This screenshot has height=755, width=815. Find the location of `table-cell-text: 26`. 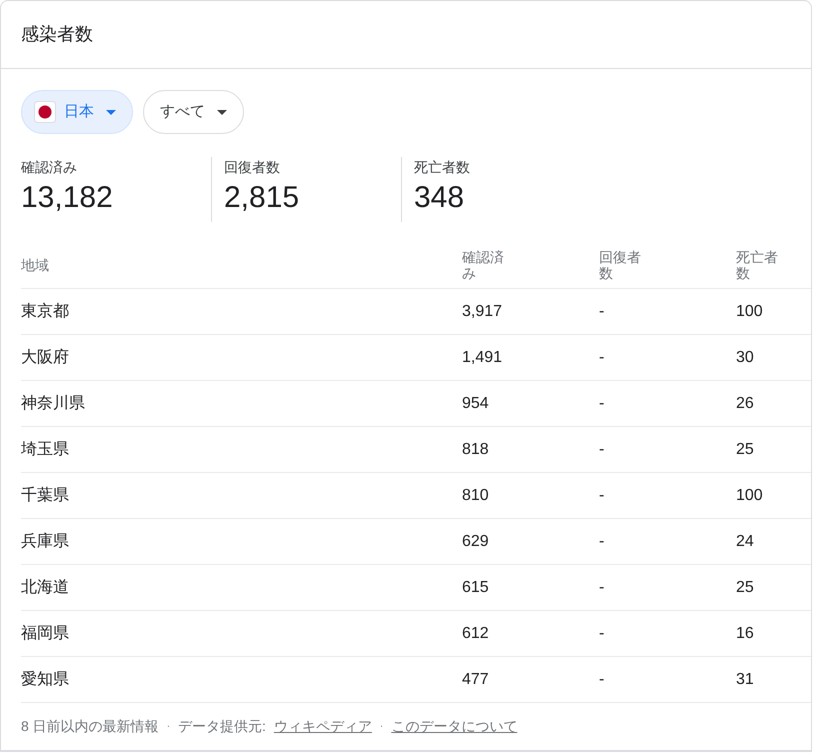

table-cell-text: 26 is located at coordinates (745, 404).